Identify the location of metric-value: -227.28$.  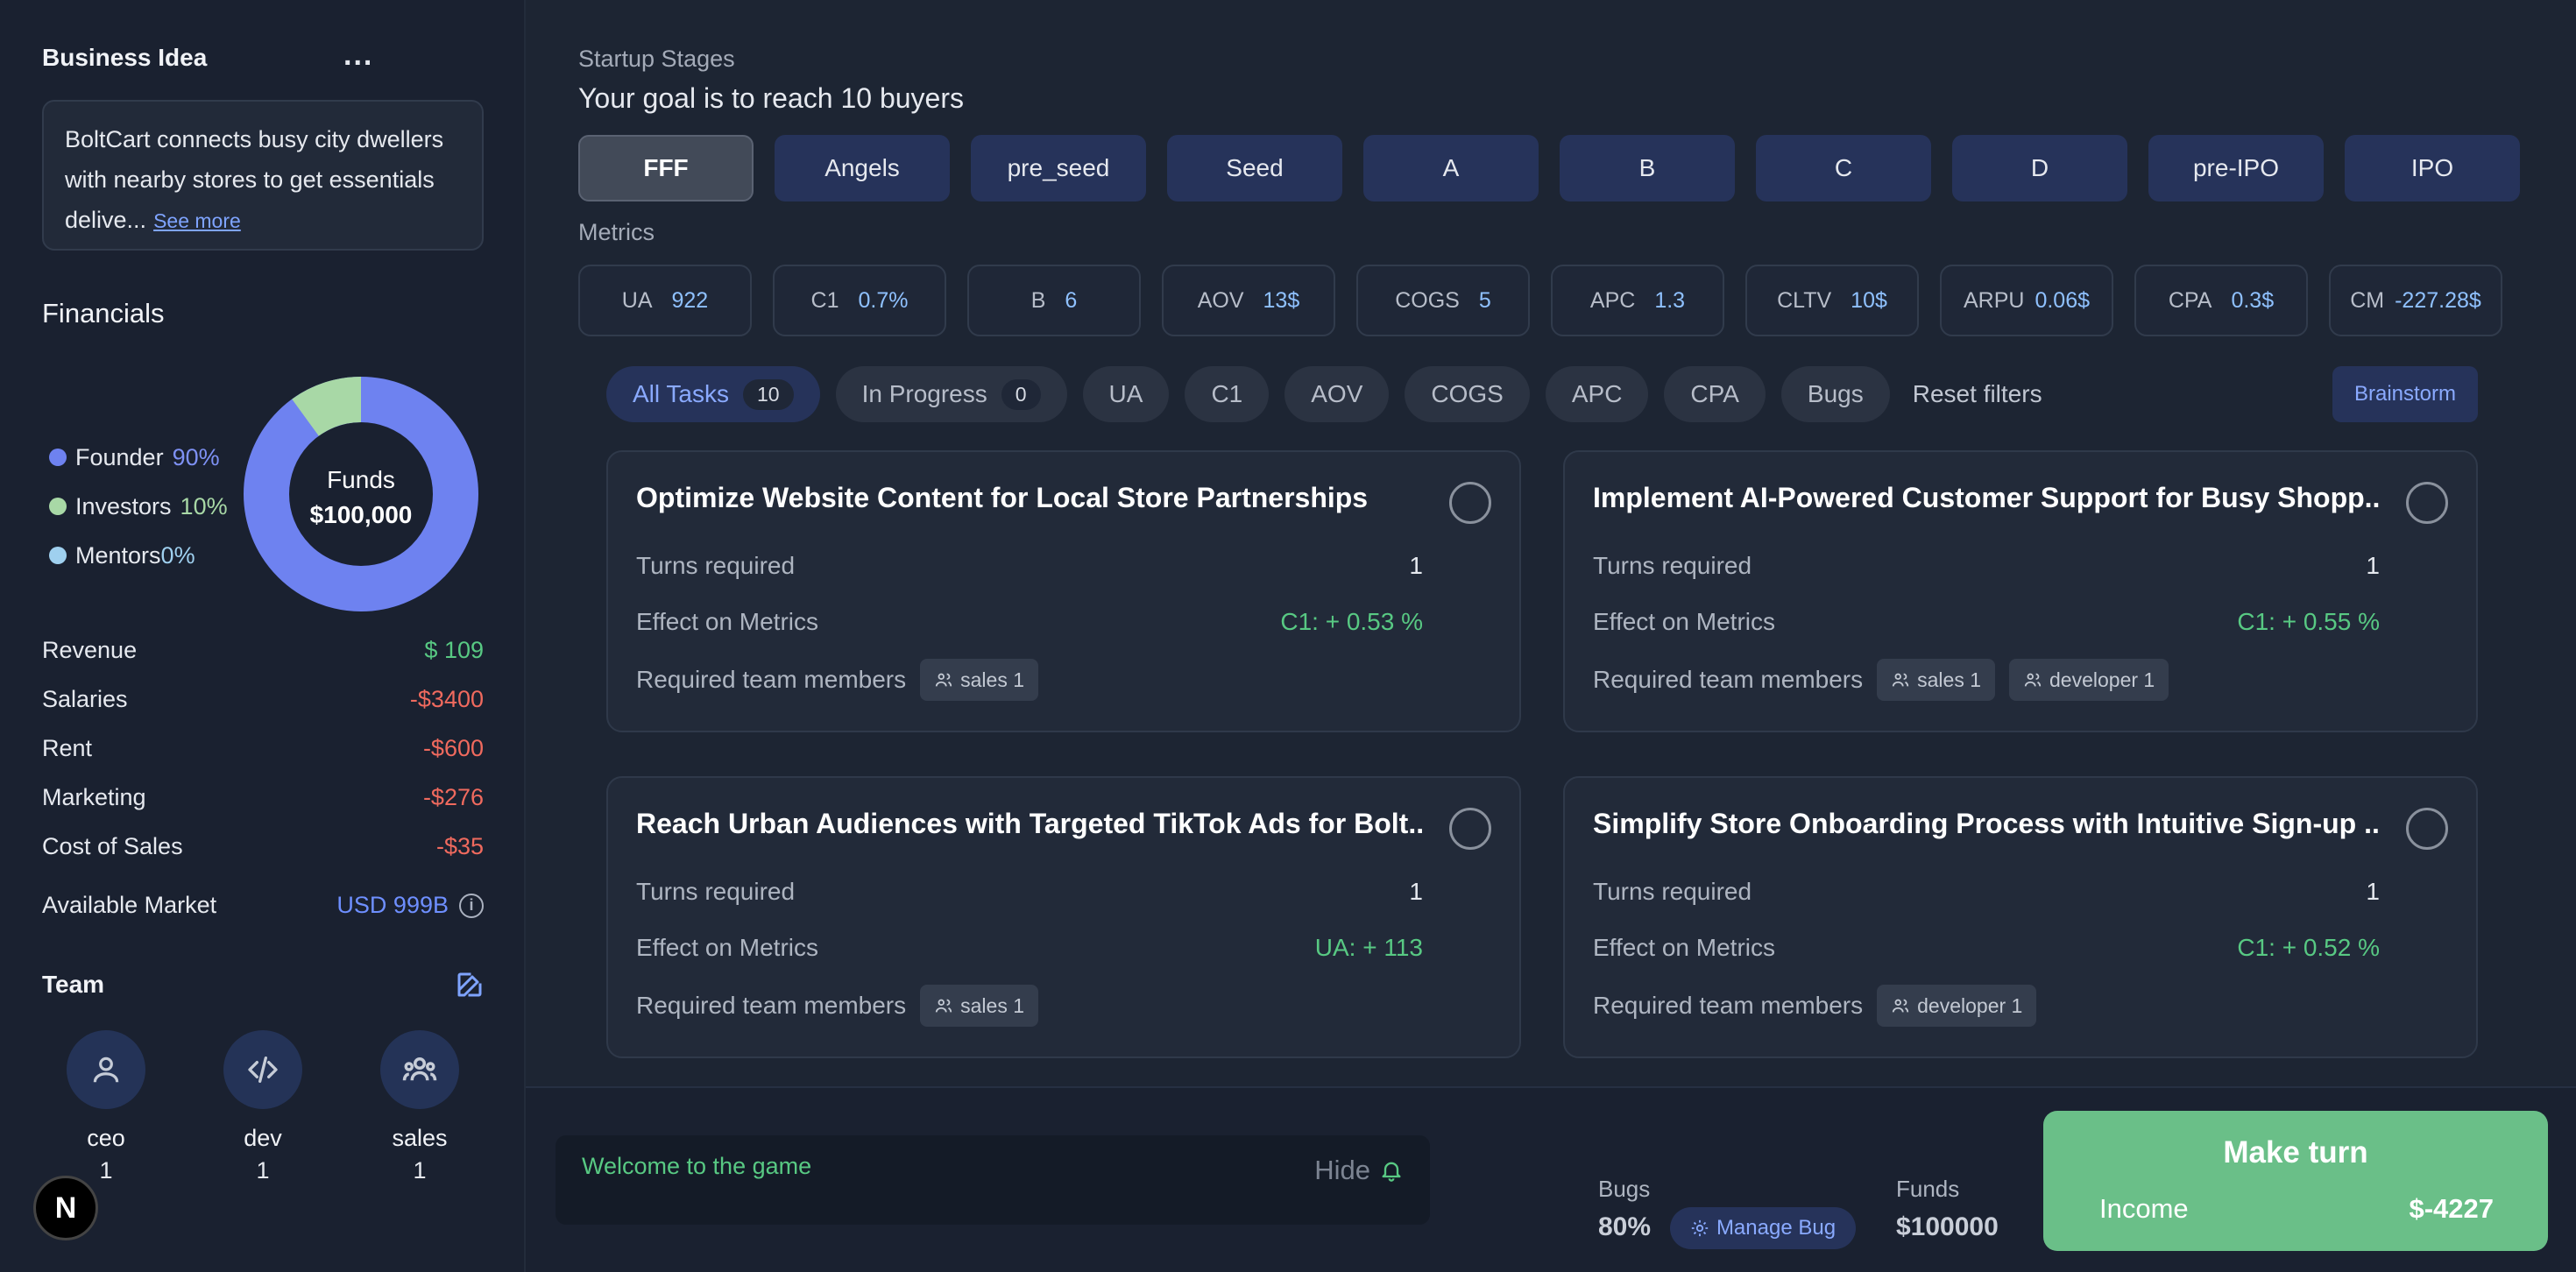
(2438, 300).